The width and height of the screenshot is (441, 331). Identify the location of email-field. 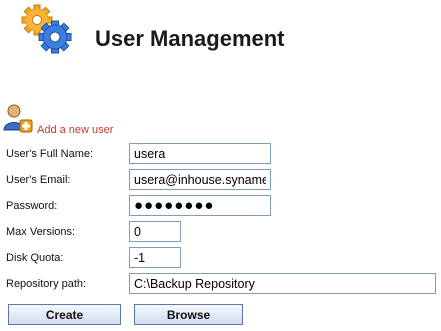
(200, 179).